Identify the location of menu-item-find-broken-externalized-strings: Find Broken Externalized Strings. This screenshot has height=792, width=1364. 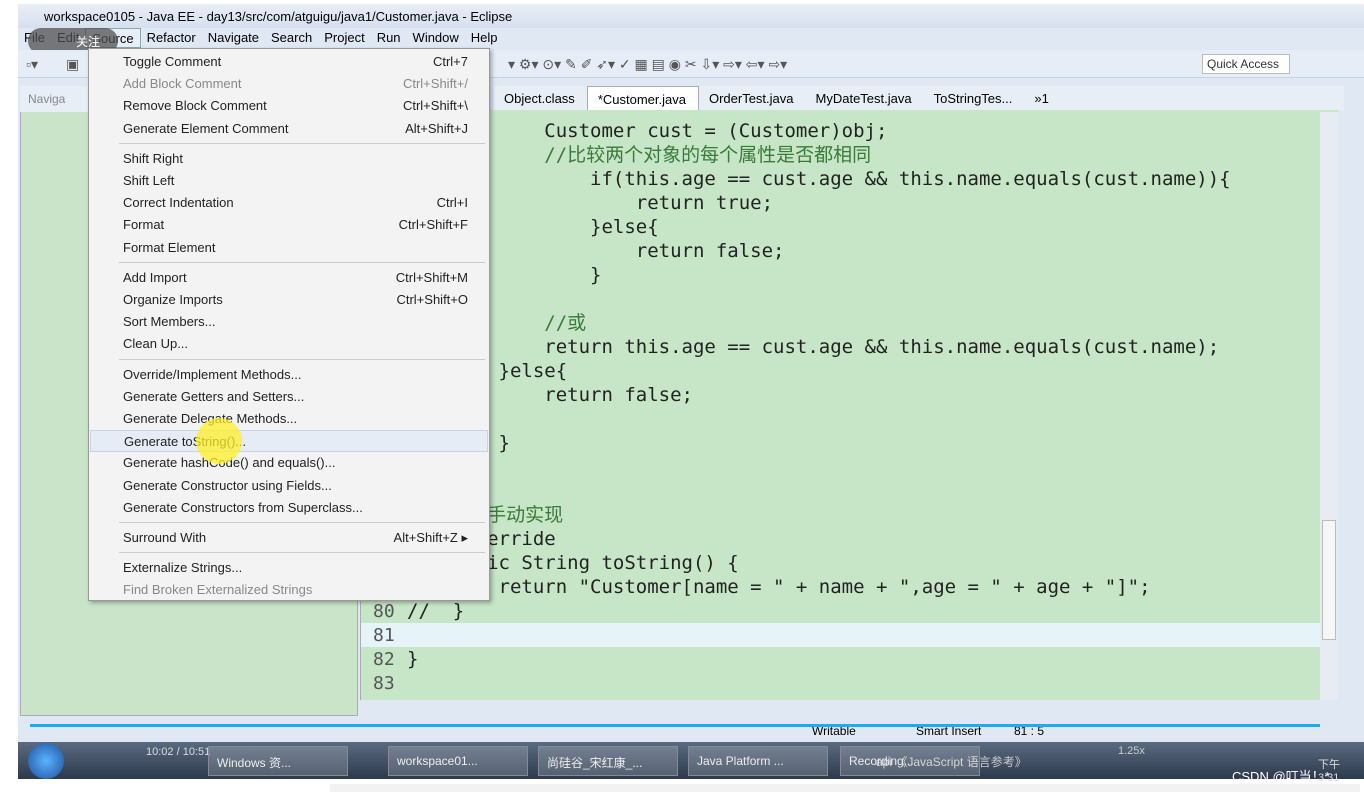
(289, 590).